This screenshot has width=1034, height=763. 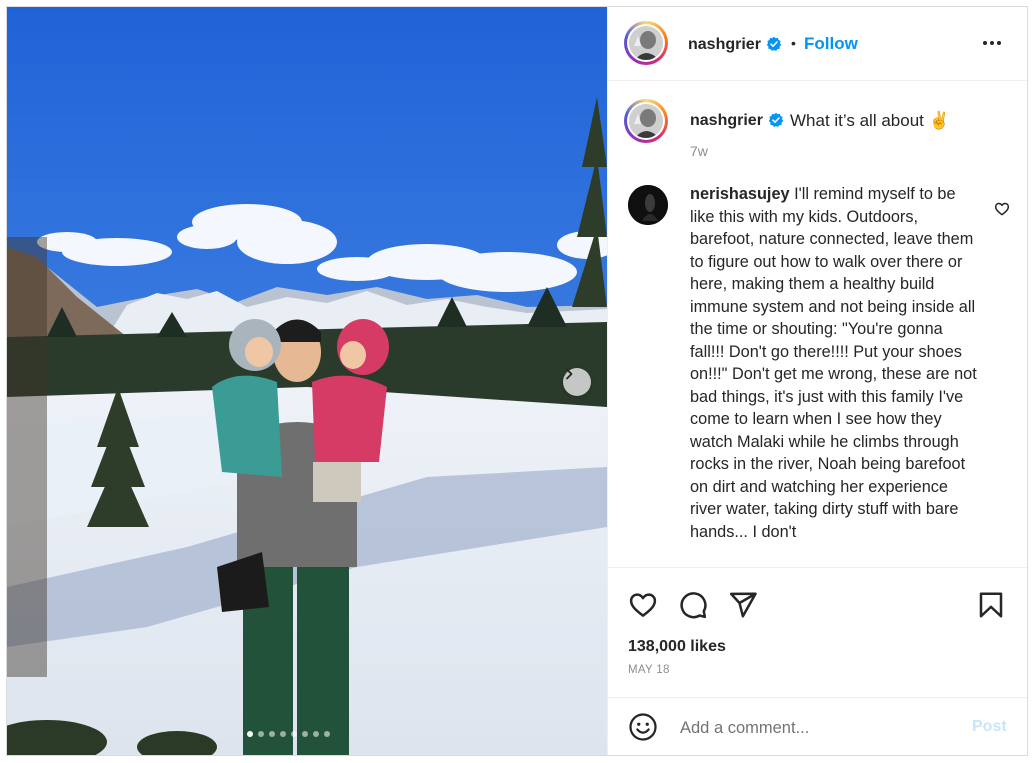 I want to click on emoji-icon, so click(x=643, y=727).